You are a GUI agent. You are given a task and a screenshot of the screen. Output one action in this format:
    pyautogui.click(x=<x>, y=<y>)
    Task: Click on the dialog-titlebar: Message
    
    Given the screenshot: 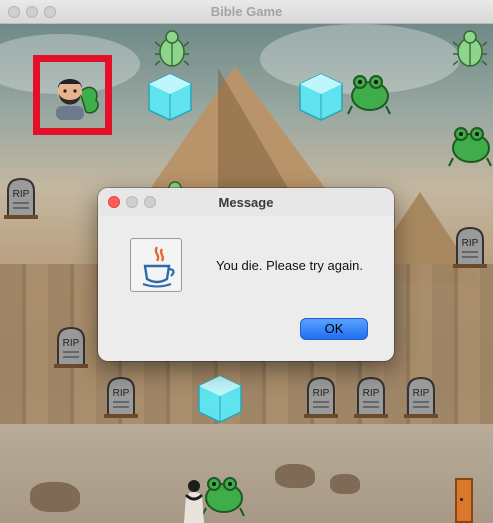 What is the action you would take?
    pyautogui.click(x=246, y=202)
    